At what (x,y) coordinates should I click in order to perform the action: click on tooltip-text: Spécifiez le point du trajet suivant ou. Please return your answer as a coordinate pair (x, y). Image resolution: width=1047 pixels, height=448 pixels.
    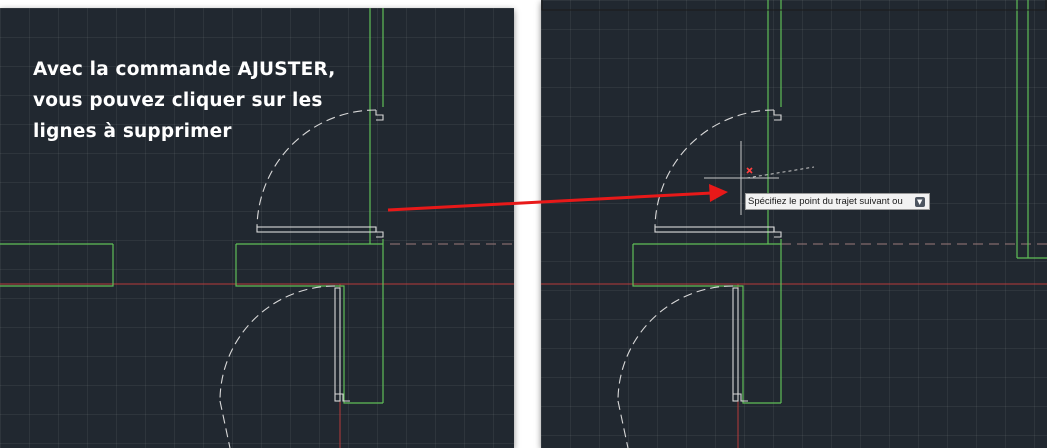
    Looking at the image, I should click on (825, 201).